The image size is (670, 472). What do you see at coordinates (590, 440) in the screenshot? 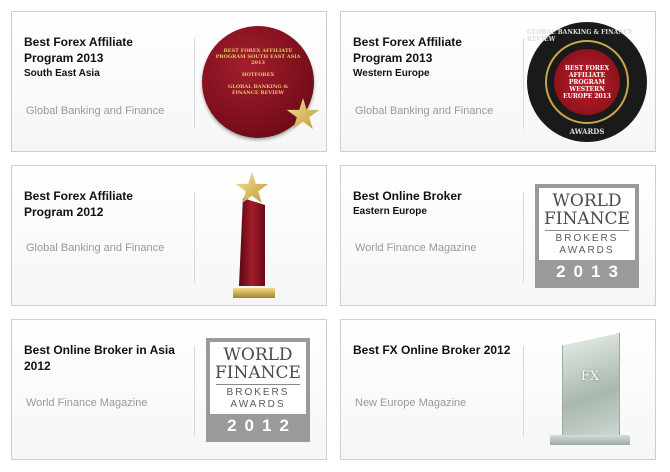
I see `glass-base` at bounding box center [590, 440].